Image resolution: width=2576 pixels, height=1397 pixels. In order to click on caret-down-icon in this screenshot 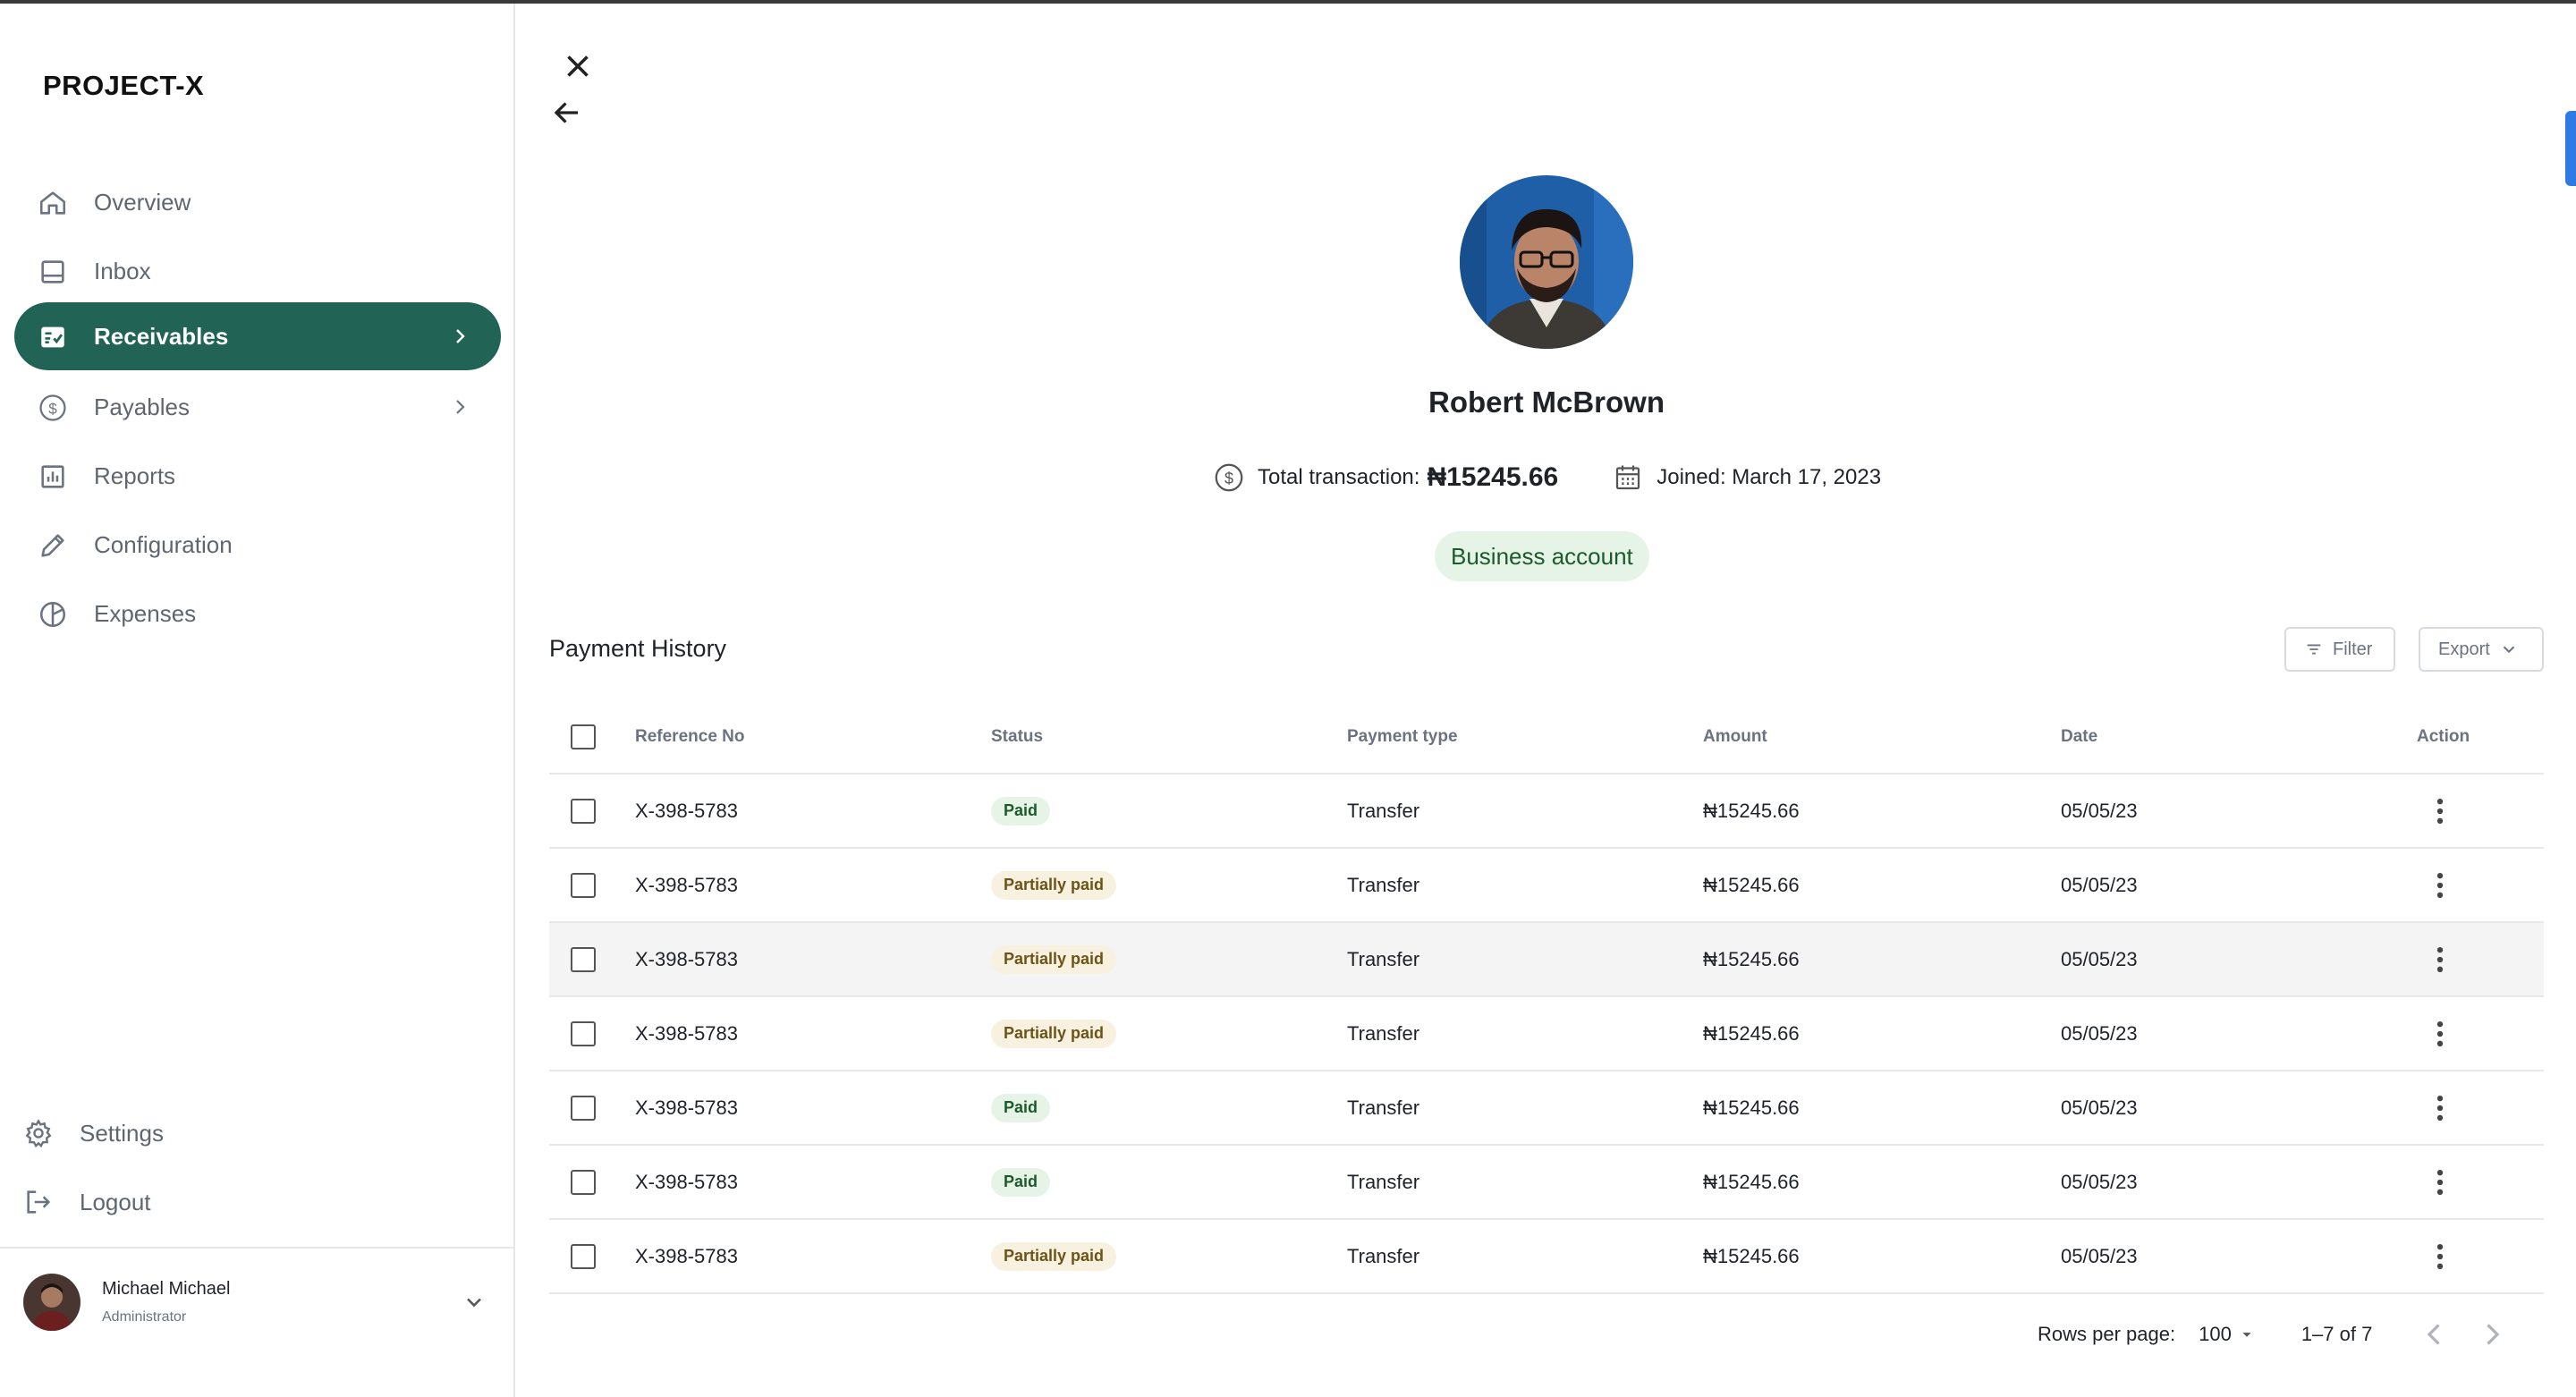, I will do `click(2246, 1335)`.